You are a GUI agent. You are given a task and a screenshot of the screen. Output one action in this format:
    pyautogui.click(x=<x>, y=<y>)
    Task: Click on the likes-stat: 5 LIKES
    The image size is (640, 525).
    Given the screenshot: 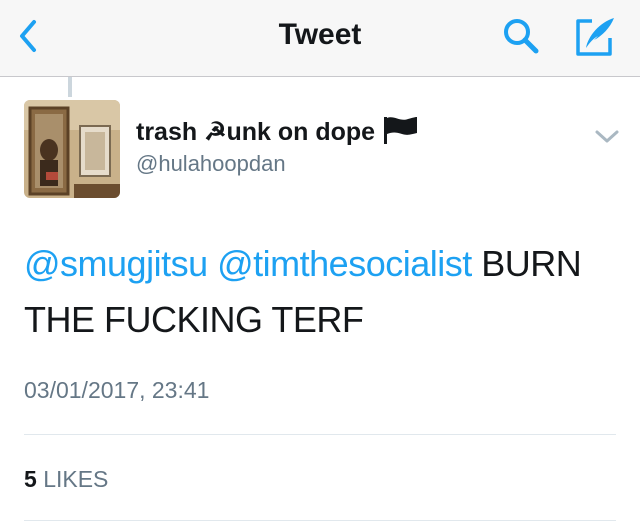 What is the action you would take?
    pyautogui.click(x=66, y=479)
    